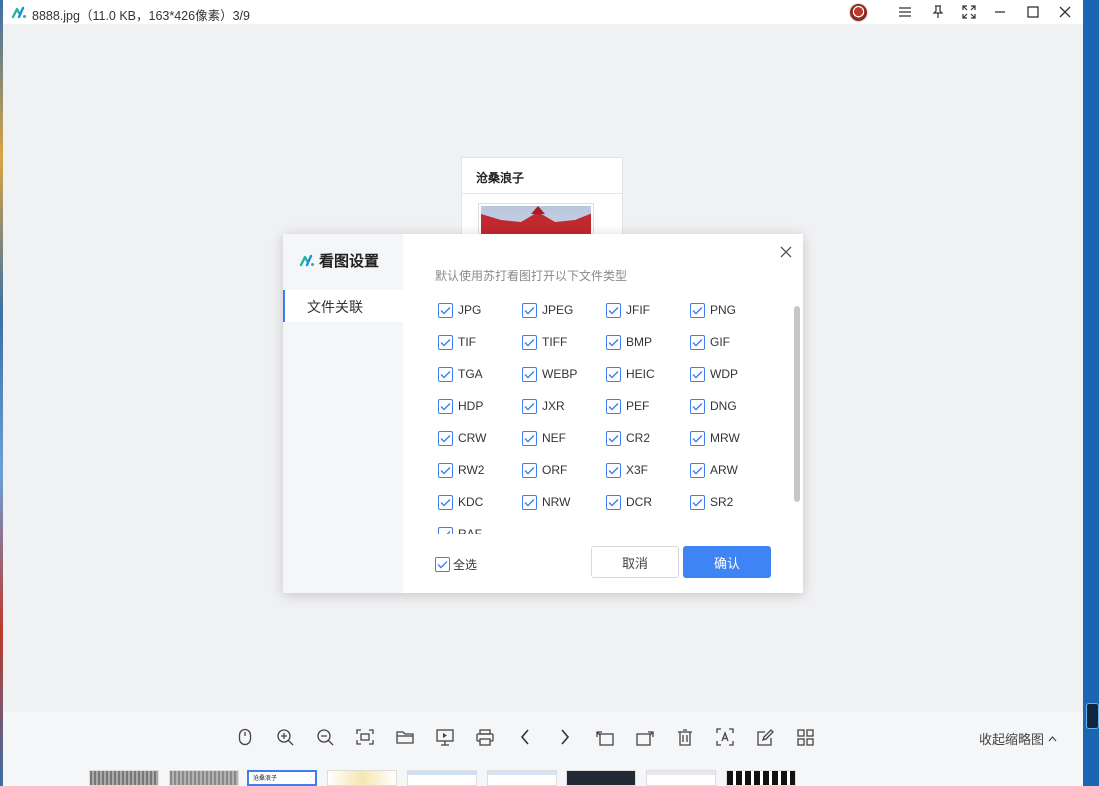 This screenshot has height=786, width=1099. Describe the element at coordinates (559, 310) in the screenshot. I see `file-type-option-jpeg: JPEG` at that location.